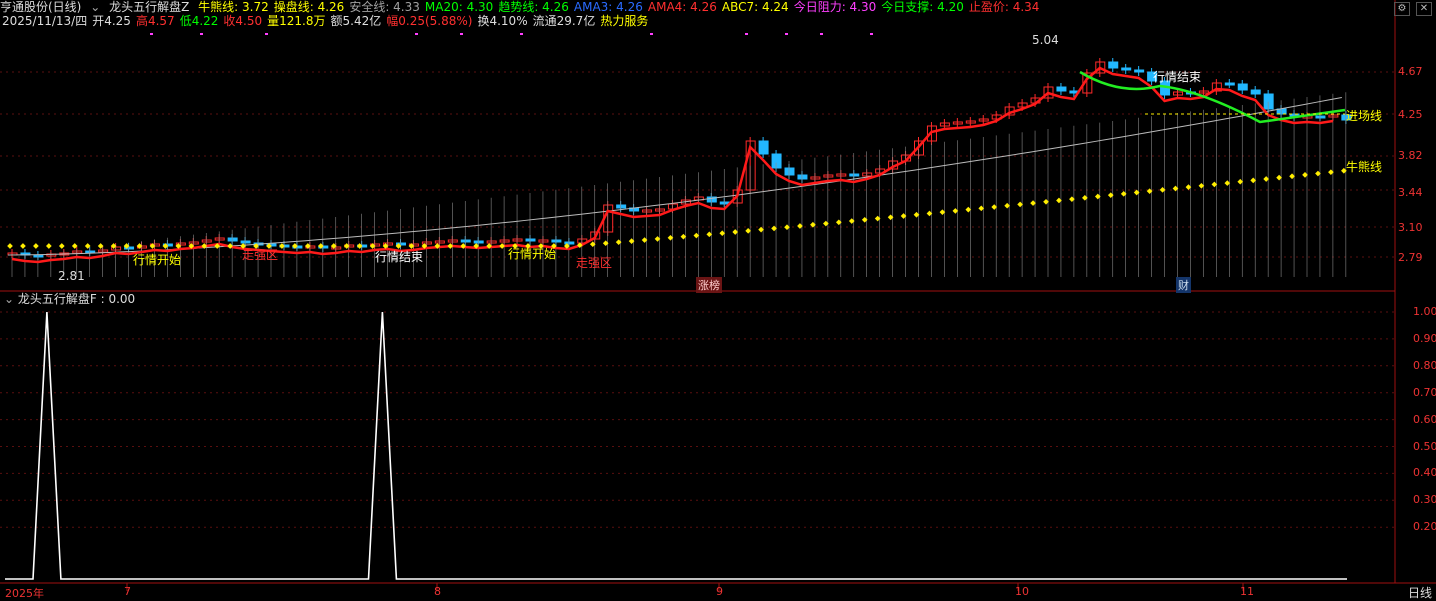 The height and width of the screenshot is (601, 1436). Describe the element at coordinates (502, 21) in the screenshot. I see `quote-item-8: 换4.10%` at that location.